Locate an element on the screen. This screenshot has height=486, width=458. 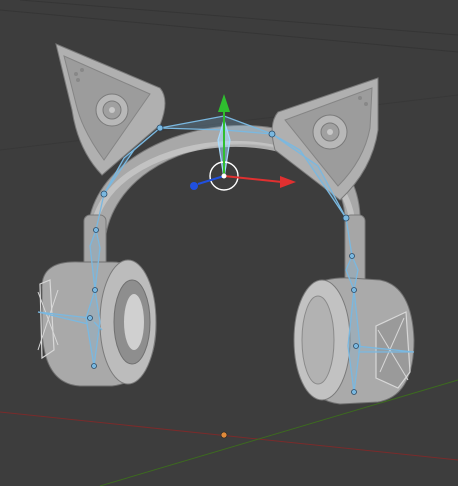
gizmo-z-arrow-icon is located at coordinates (224, 103).